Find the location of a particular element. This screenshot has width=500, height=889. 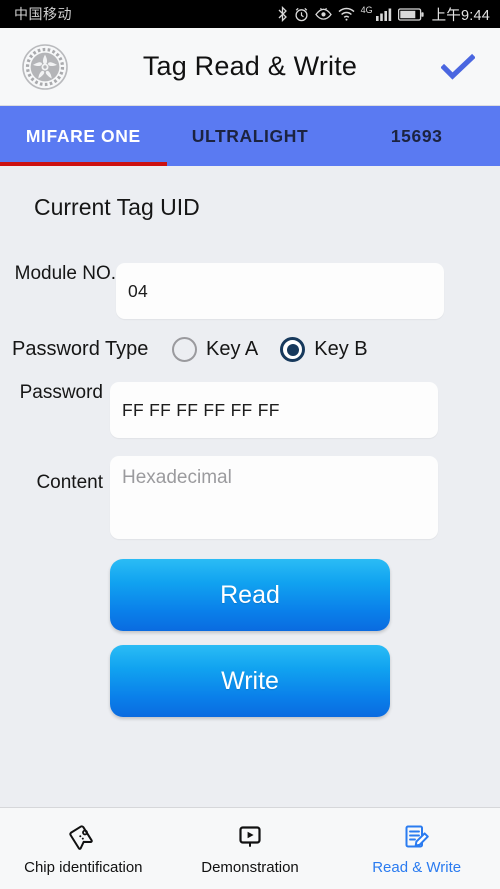

document-pencil-icon is located at coordinates (417, 837).